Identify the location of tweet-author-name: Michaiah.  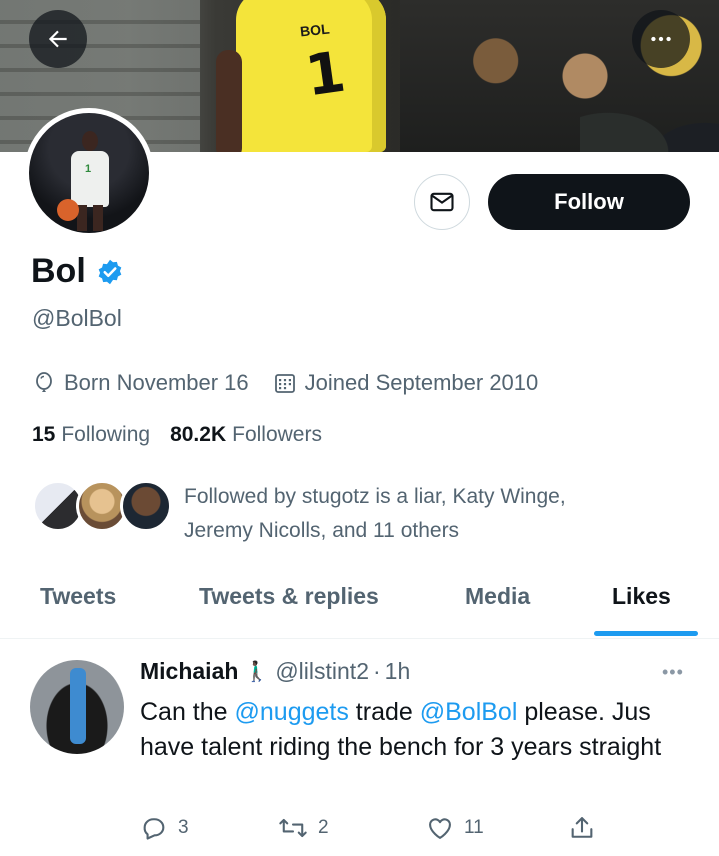
(189, 671).